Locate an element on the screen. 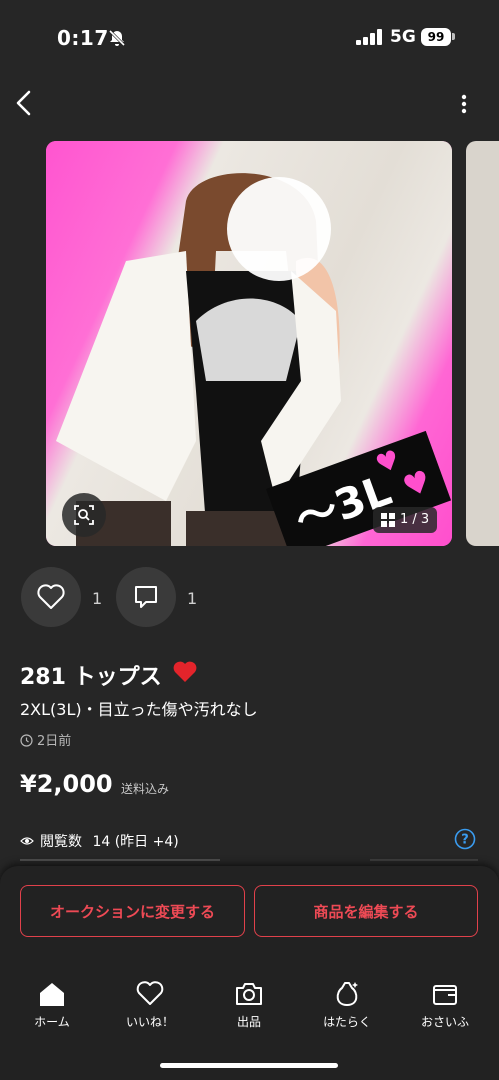 The width and height of the screenshot is (499, 1080). nav-home: ホーム is located at coordinates (52, 1005).